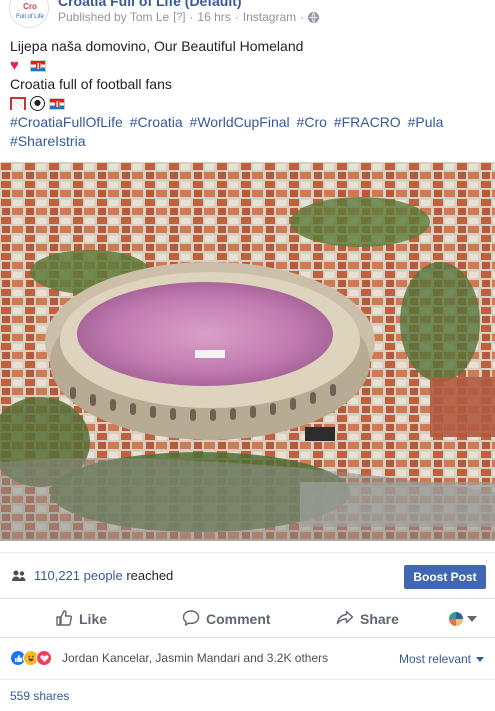 Image resolution: width=495 pixels, height=711 pixels. I want to click on comment-label: Comment, so click(238, 619).